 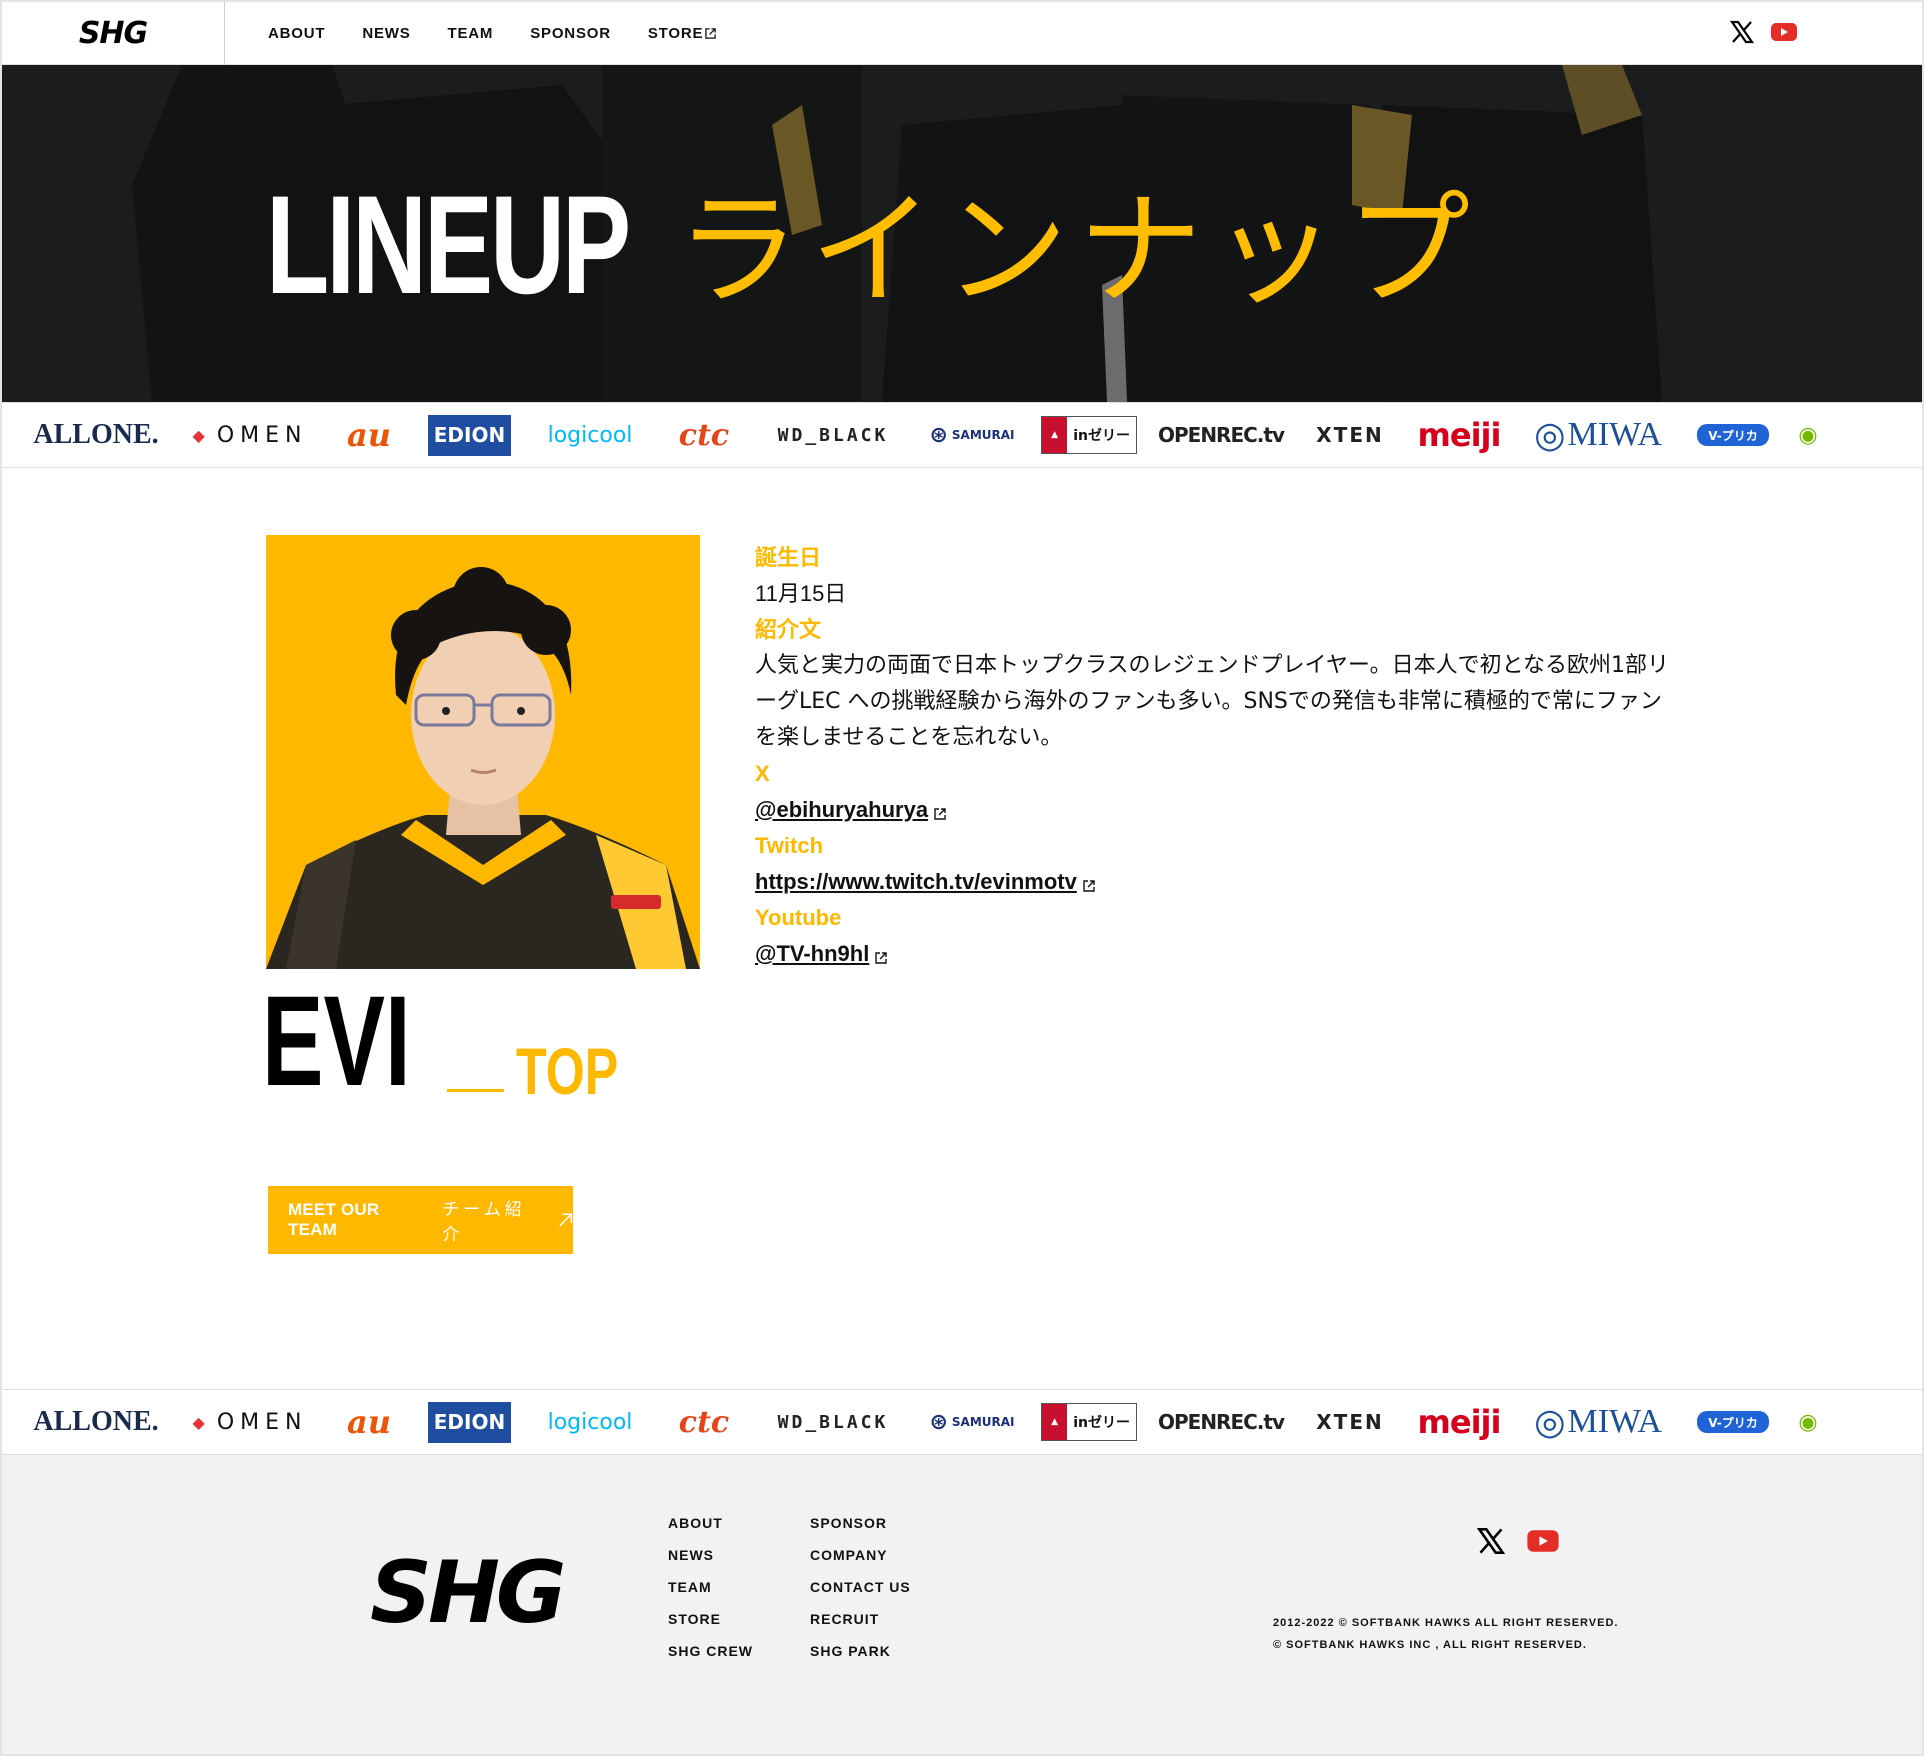 I want to click on nav-about: ABOUT, so click(x=296, y=33).